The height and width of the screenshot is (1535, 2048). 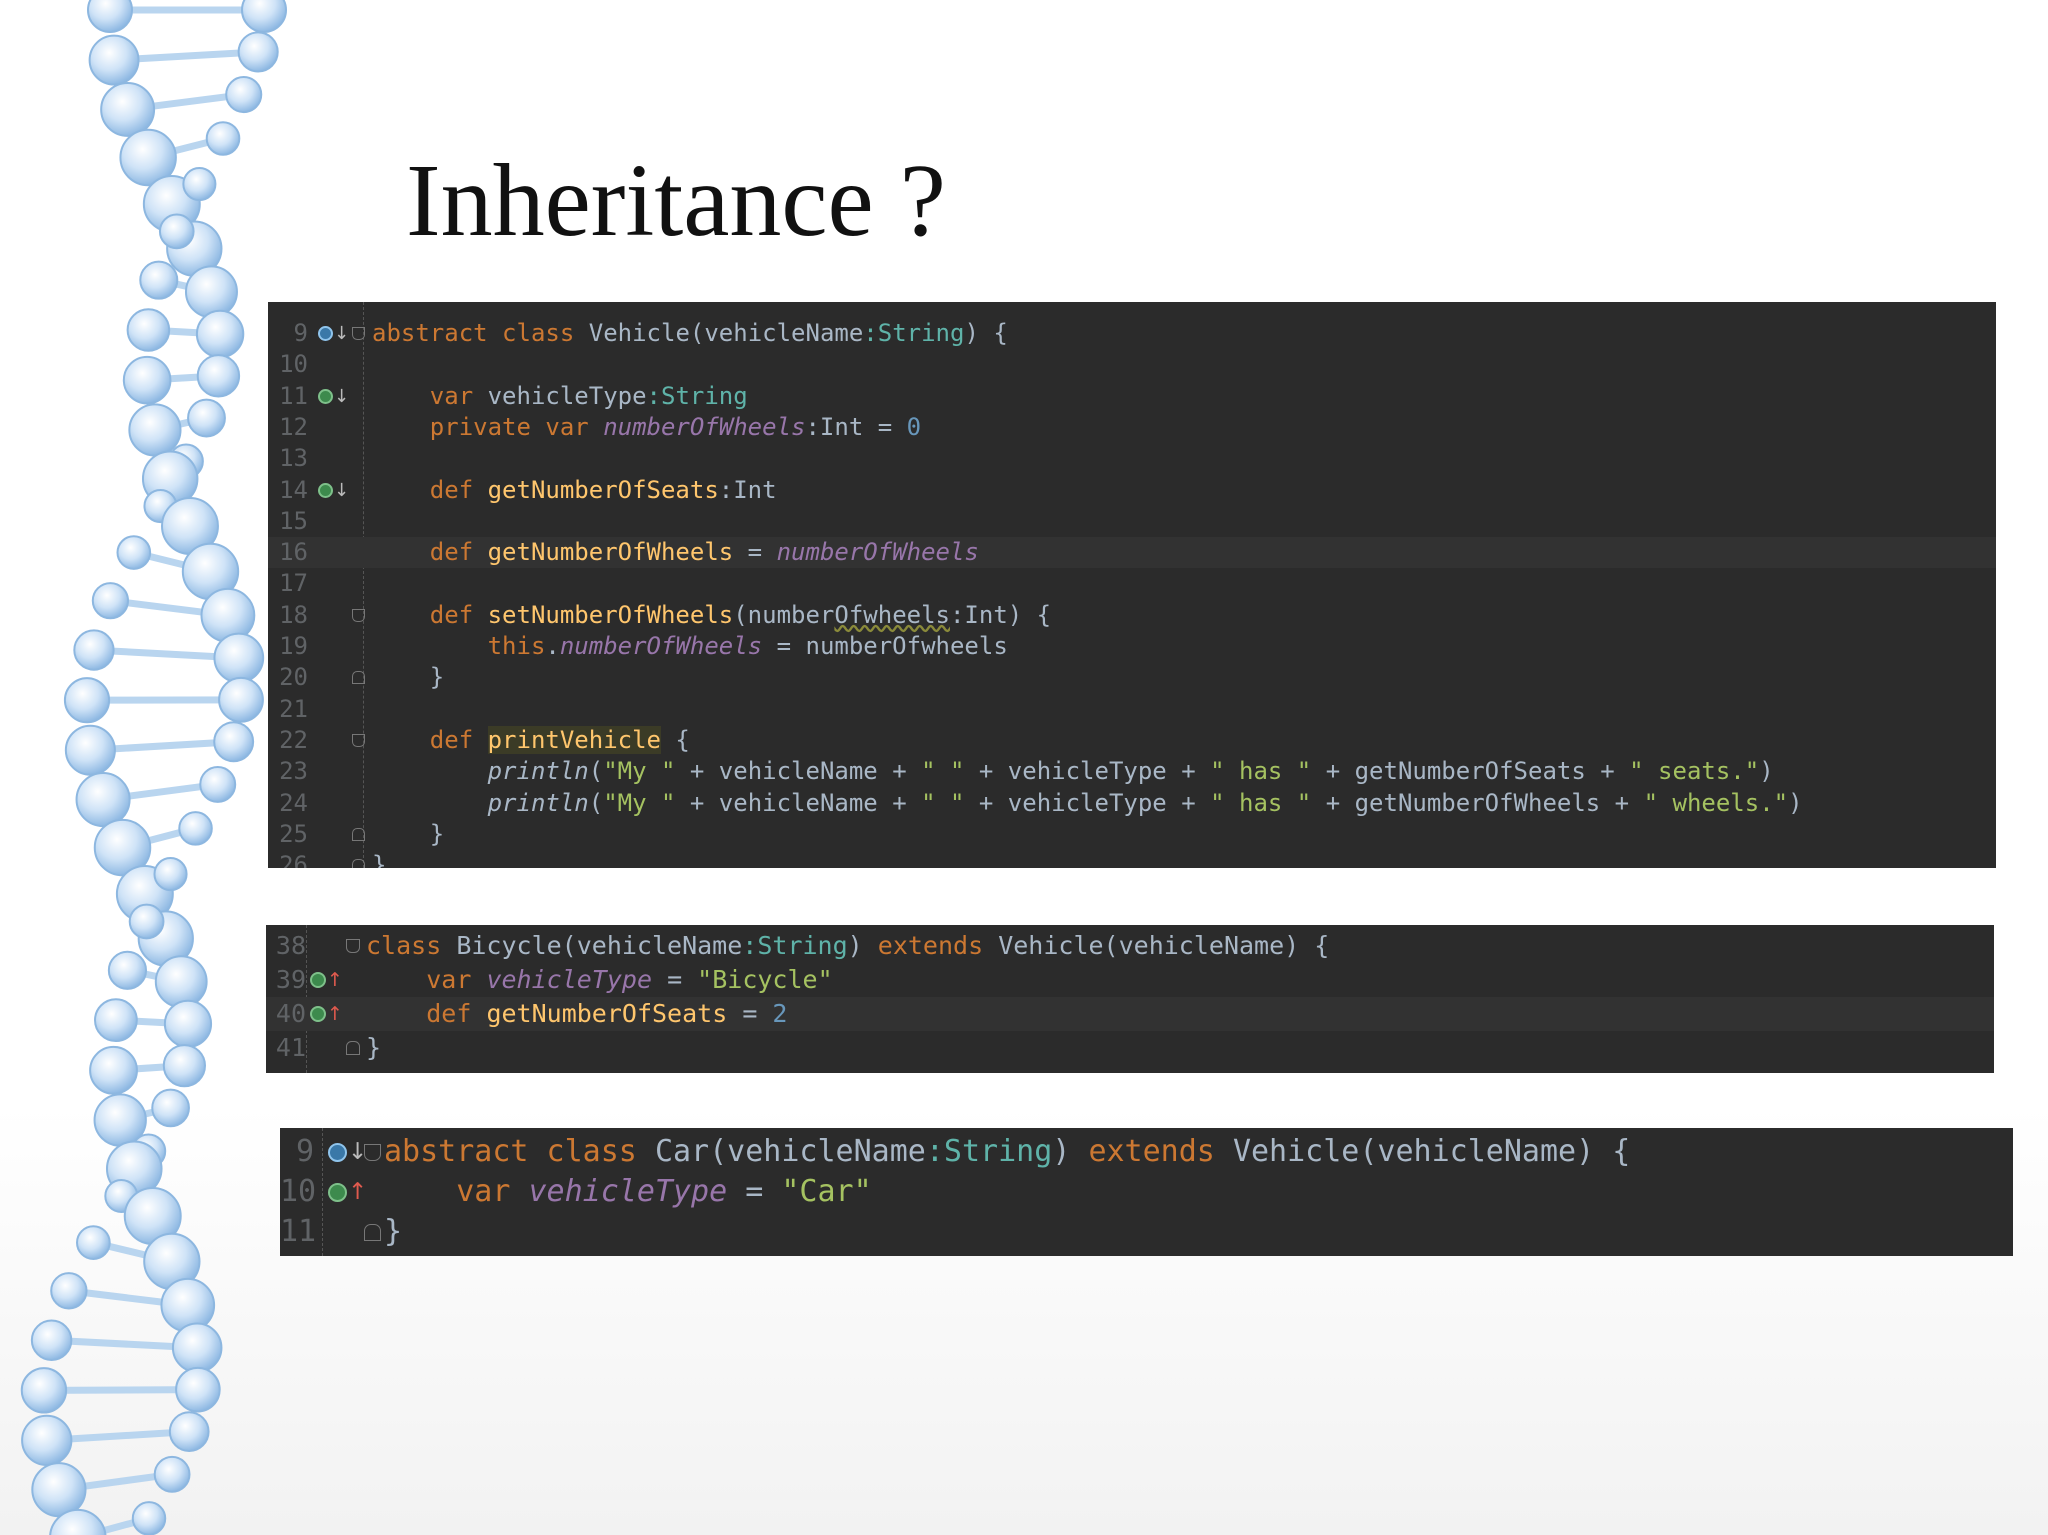 What do you see at coordinates (288, 859) in the screenshot?
I see `line-number: 26` at bounding box center [288, 859].